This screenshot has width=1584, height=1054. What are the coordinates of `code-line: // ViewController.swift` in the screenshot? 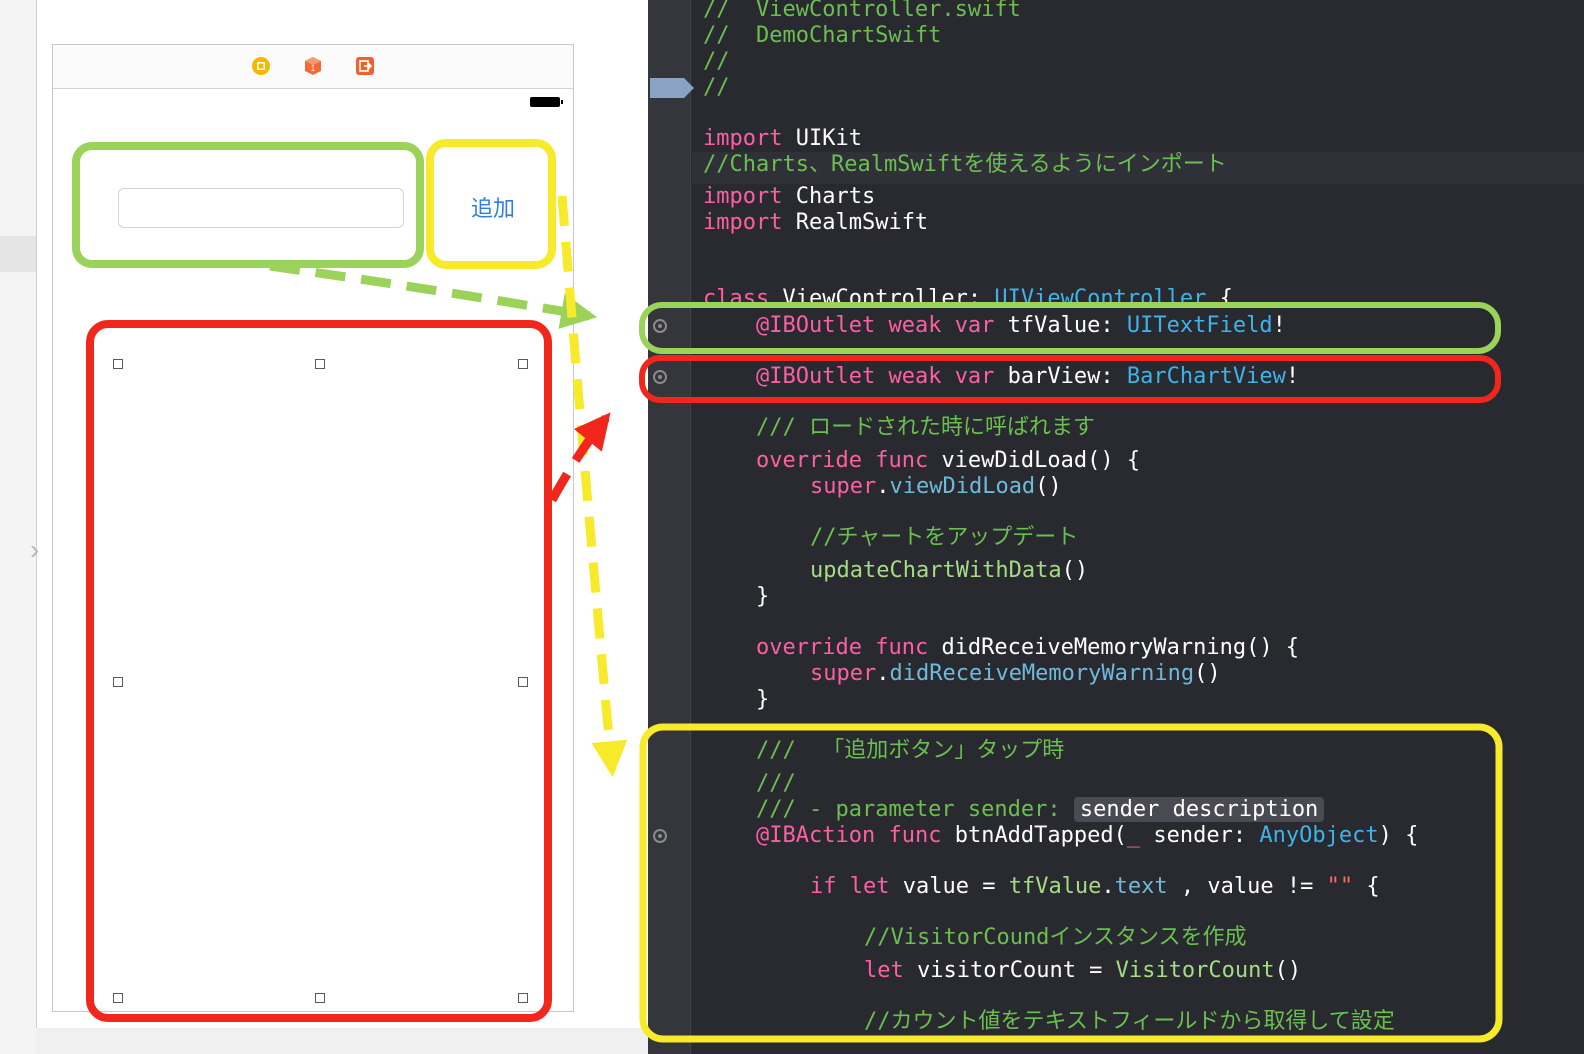 It's located at (862, 11).